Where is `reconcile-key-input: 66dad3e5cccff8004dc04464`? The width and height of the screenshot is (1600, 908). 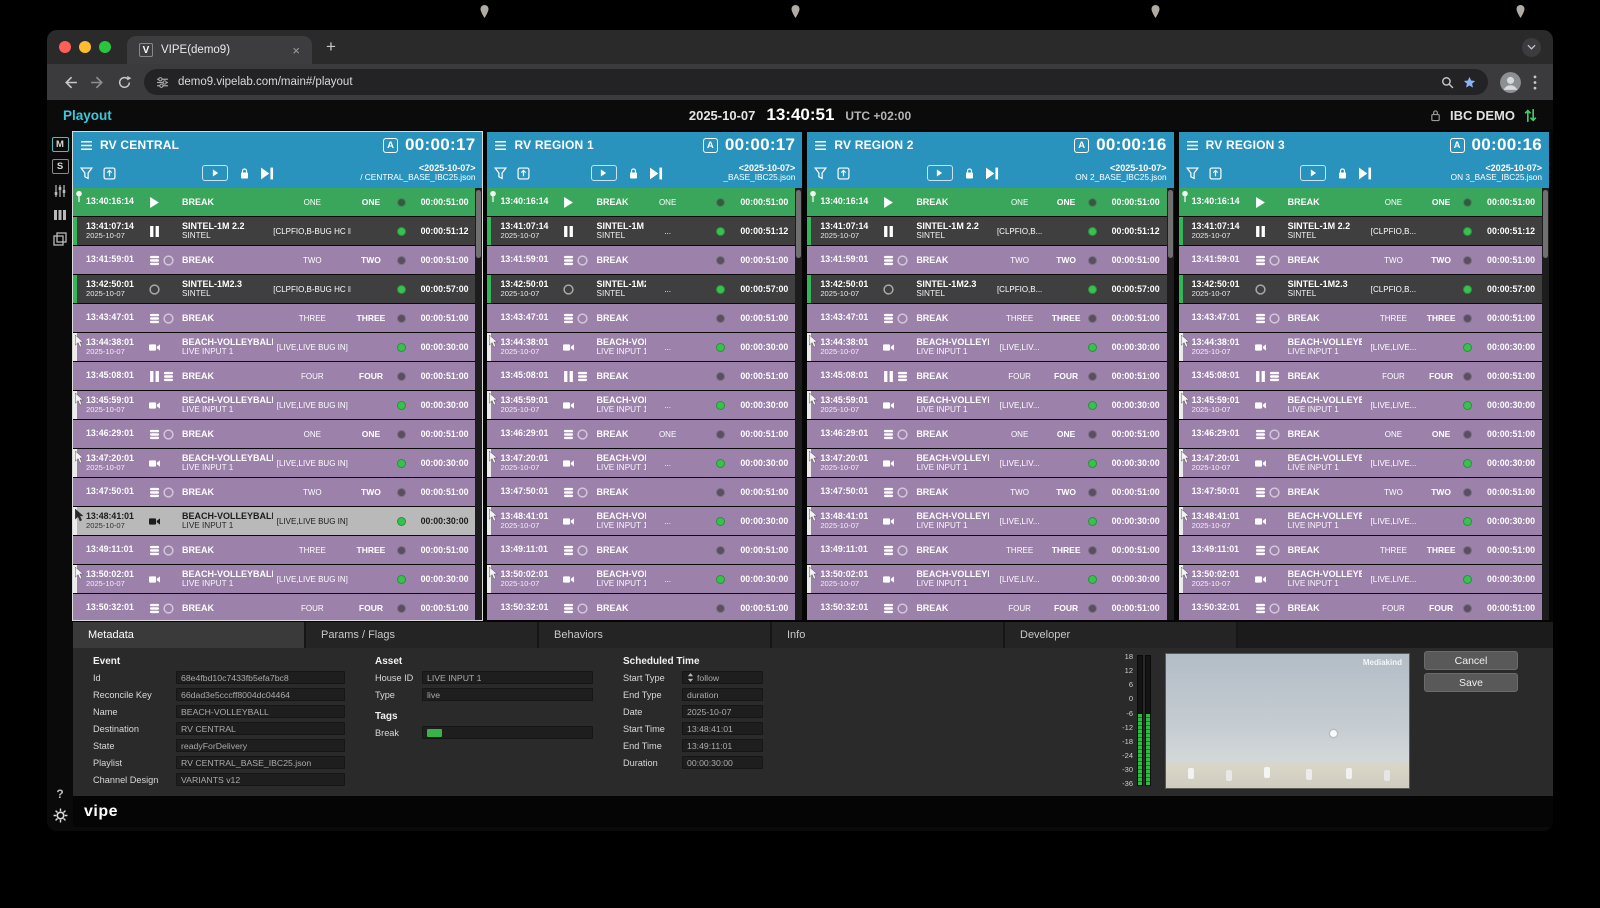 reconcile-key-input: 66dad3e5cccff8004dc04464 is located at coordinates (260, 694).